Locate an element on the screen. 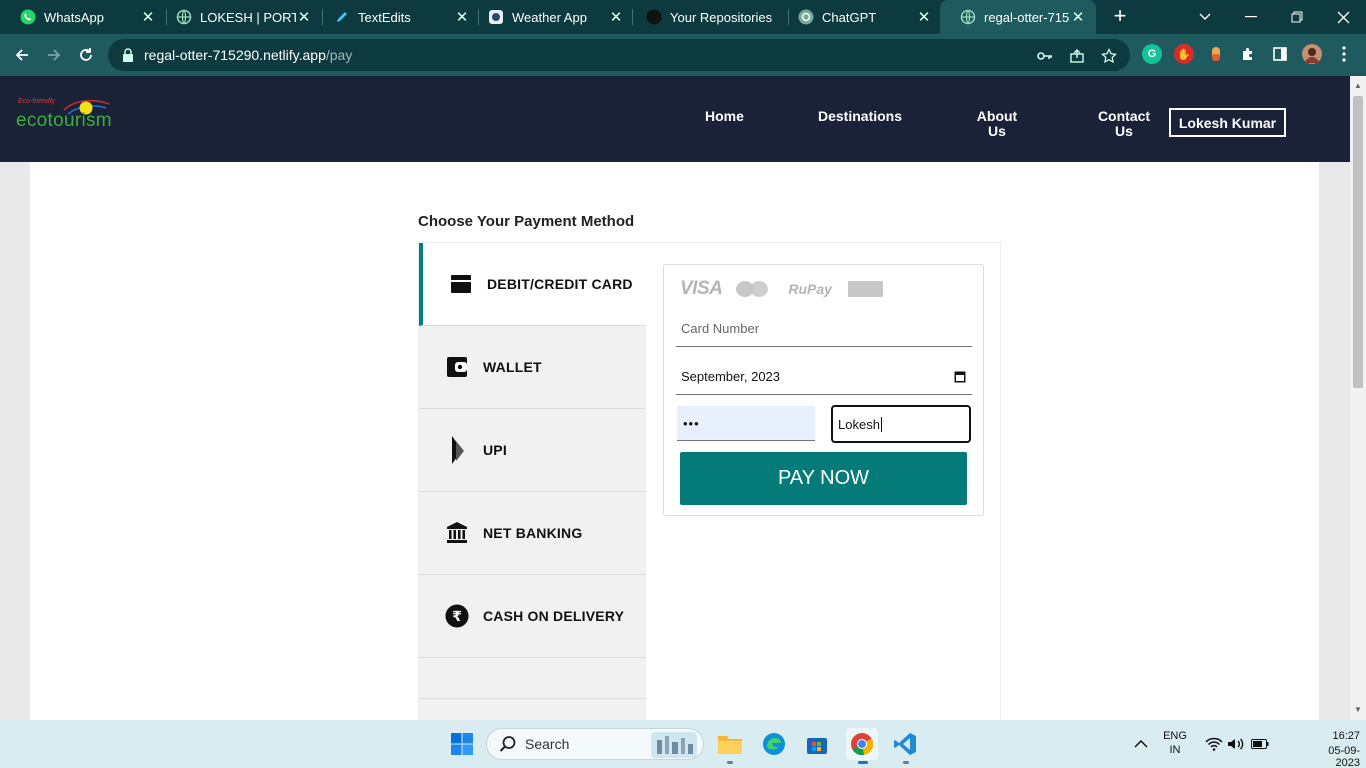 The height and width of the screenshot is (768, 1366). edge-icon is located at coordinates (774, 744).